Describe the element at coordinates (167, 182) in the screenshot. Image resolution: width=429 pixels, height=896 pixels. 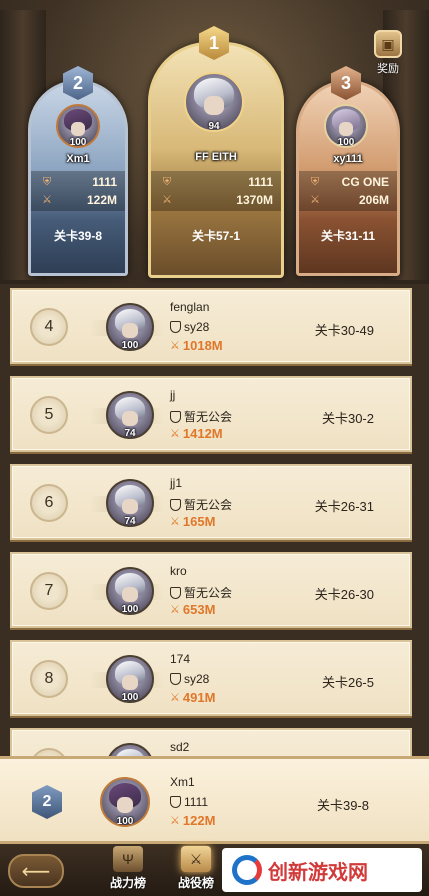
I see `guild-icon: ⛨` at that location.